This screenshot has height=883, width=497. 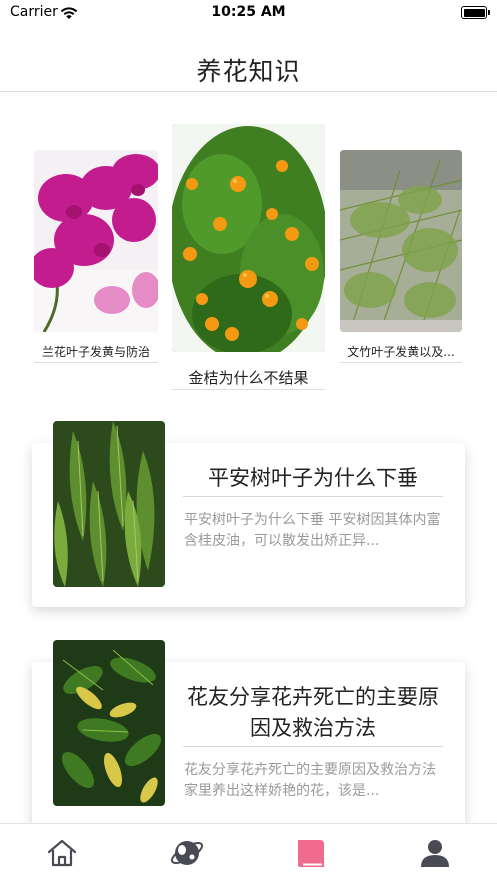 I want to click on battery-icon, so click(x=475, y=12).